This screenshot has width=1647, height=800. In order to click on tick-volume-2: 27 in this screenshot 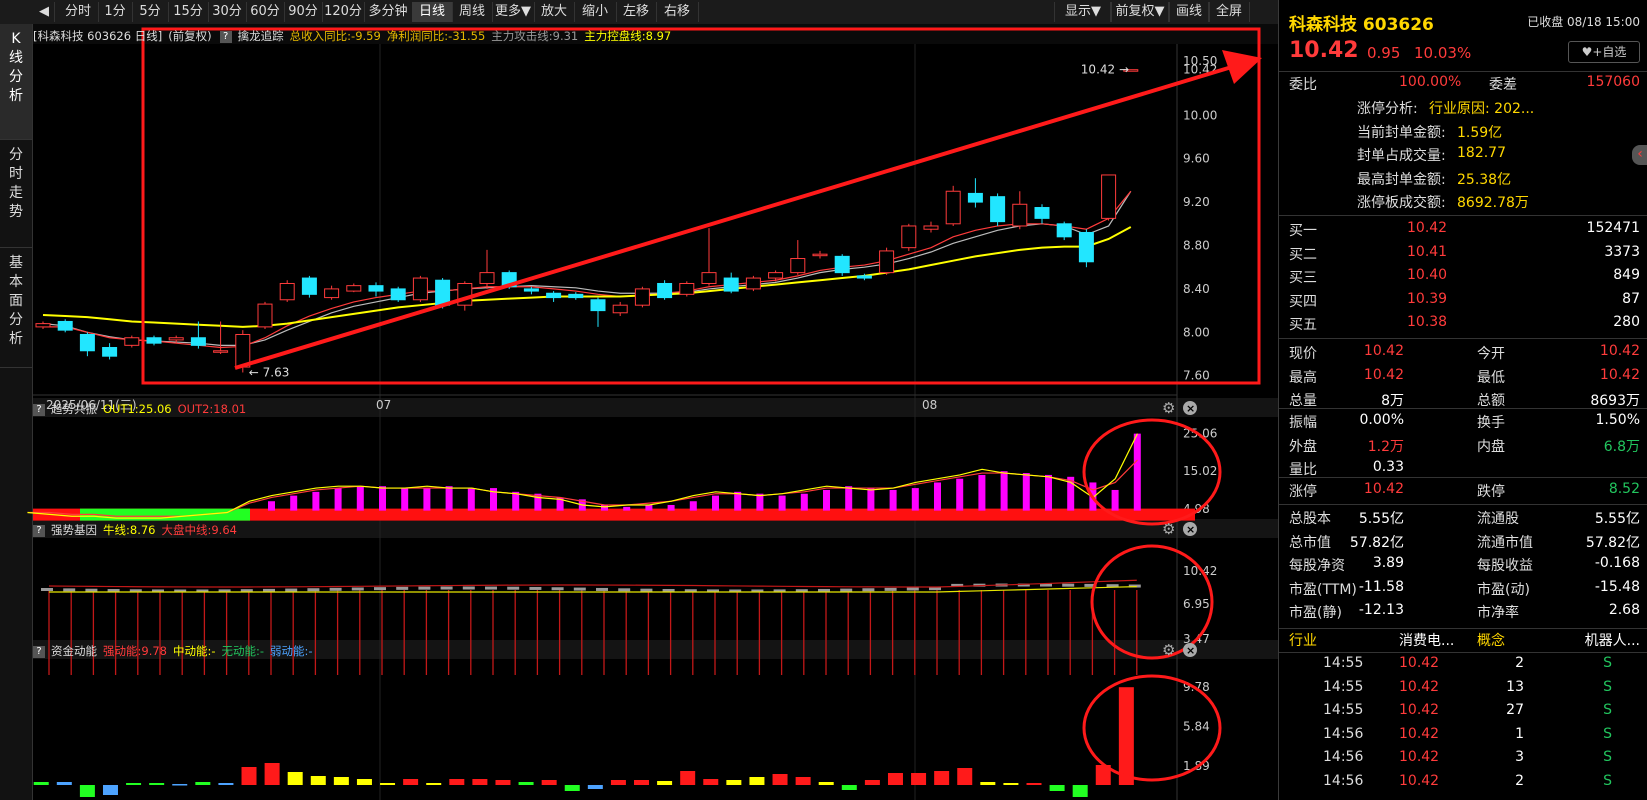, I will do `click(1515, 710)`.